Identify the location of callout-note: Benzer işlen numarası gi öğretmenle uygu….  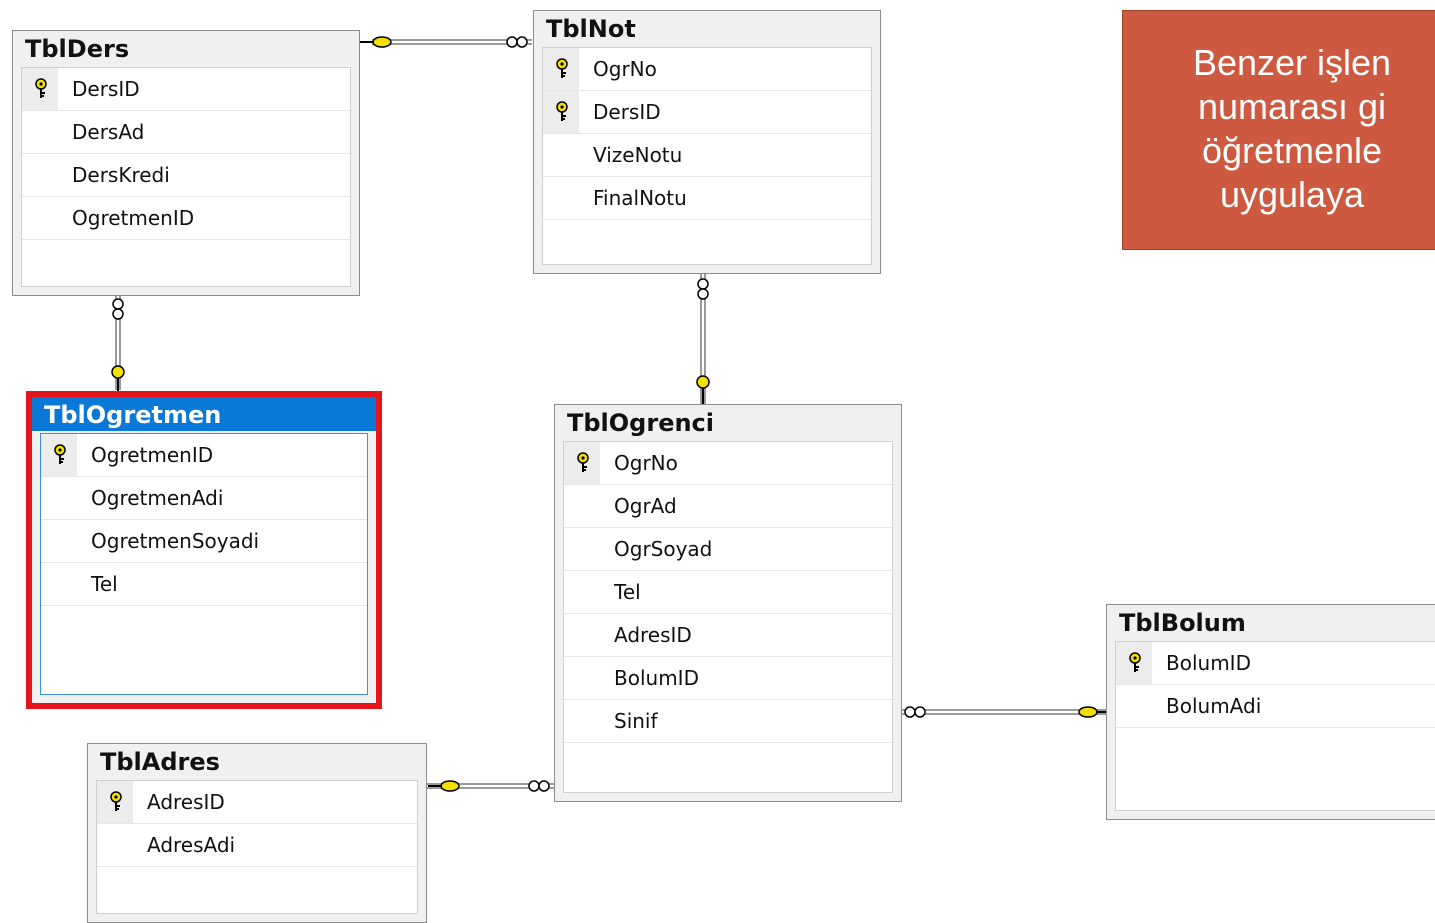
(1278, 130).